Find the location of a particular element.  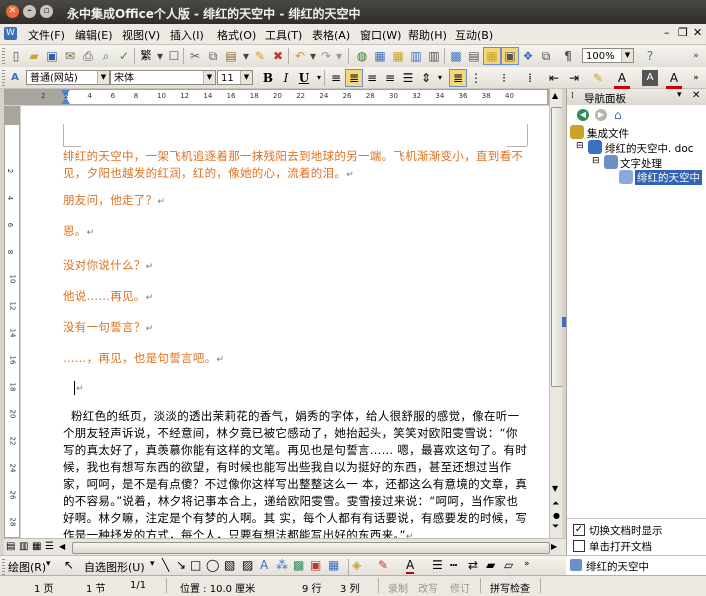

insert-table-icon: ▦ is located at coordinates (398, 56).